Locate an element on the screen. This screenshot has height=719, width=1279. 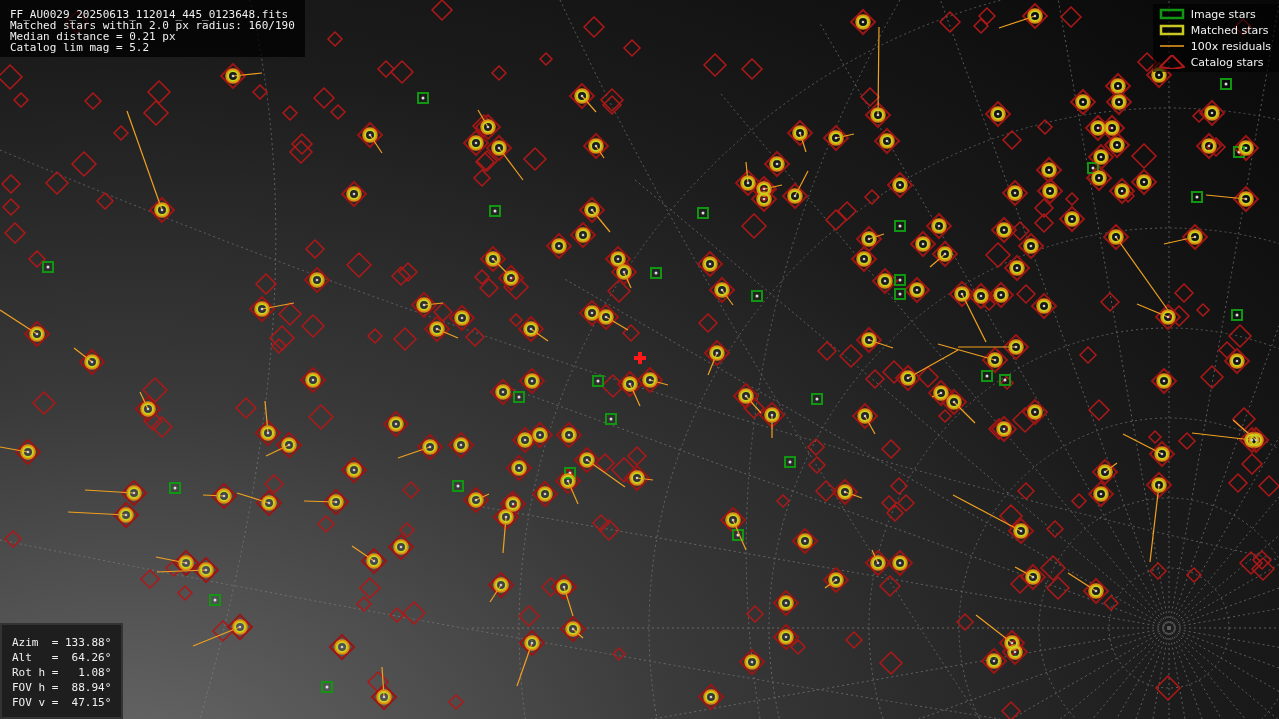
legend-label: Image stars is located at coordinates (1223, 14).